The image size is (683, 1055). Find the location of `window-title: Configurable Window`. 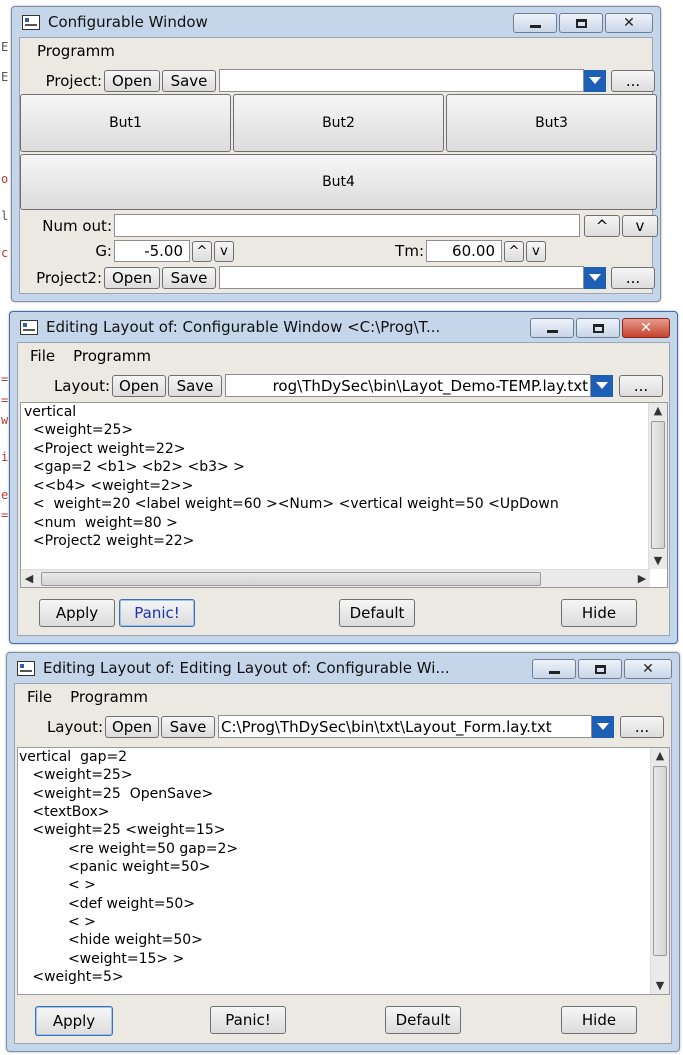

window-title: Configurable Window is located at coordinates (128, 22).